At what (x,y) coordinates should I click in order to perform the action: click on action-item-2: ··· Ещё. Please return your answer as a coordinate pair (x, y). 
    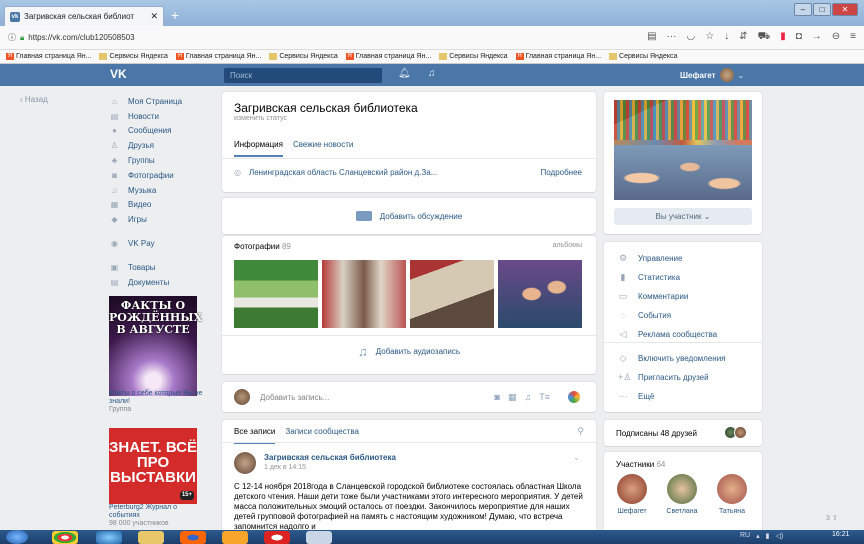
    Looking at the image, I should click on (636, 396).